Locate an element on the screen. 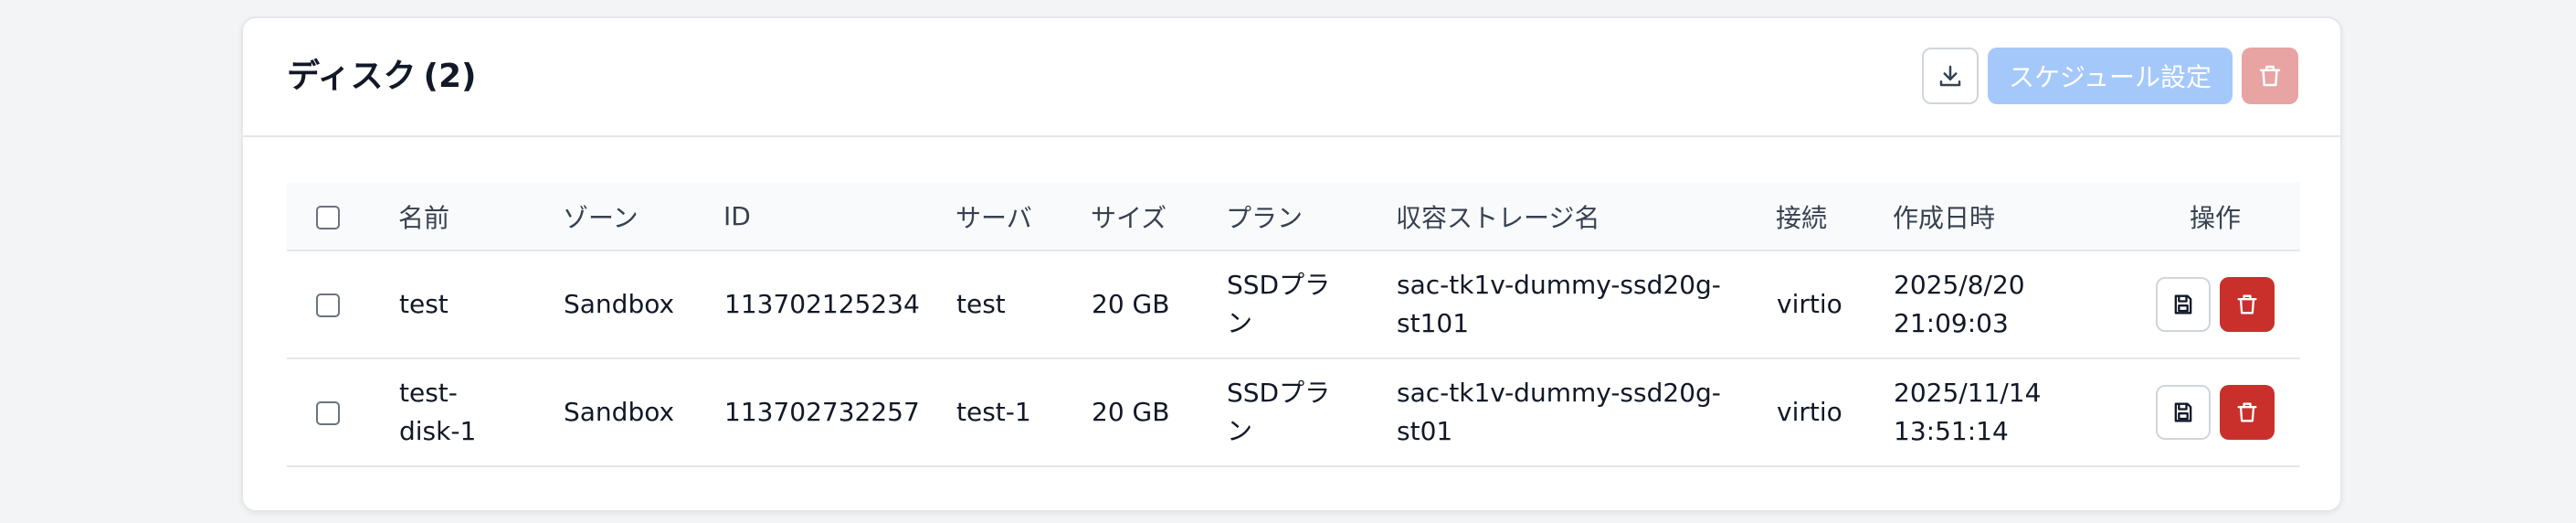  column-header-connection: 接続 is located at coordinates (1834, 217).